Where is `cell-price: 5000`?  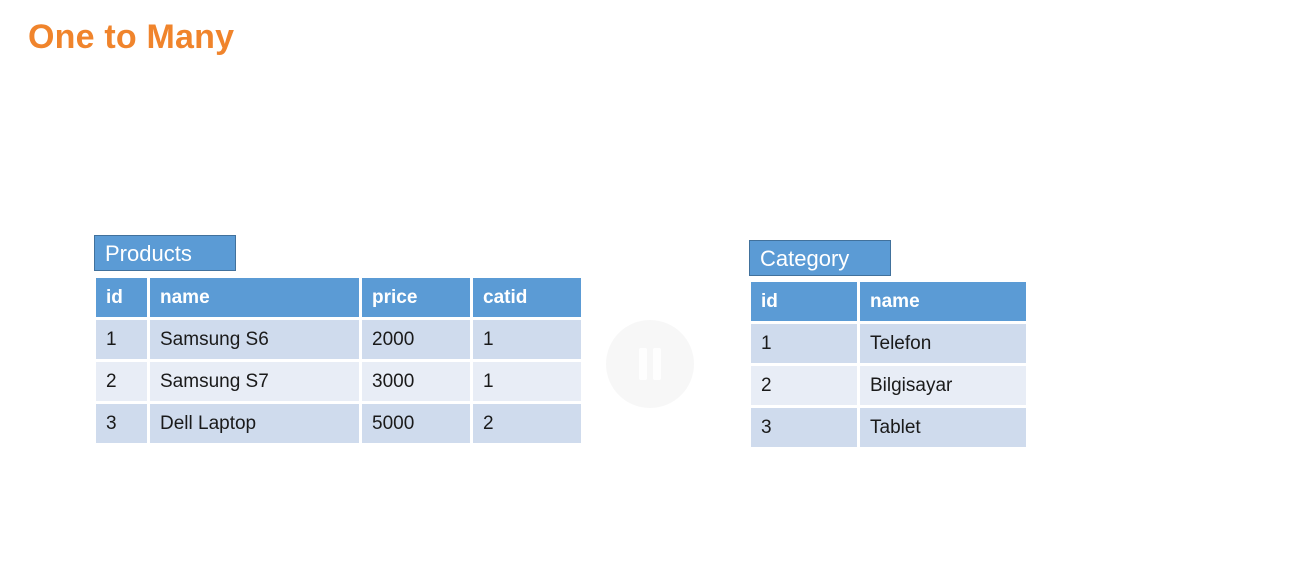
cell-price: 5000 is located at coordinates (416, 423).